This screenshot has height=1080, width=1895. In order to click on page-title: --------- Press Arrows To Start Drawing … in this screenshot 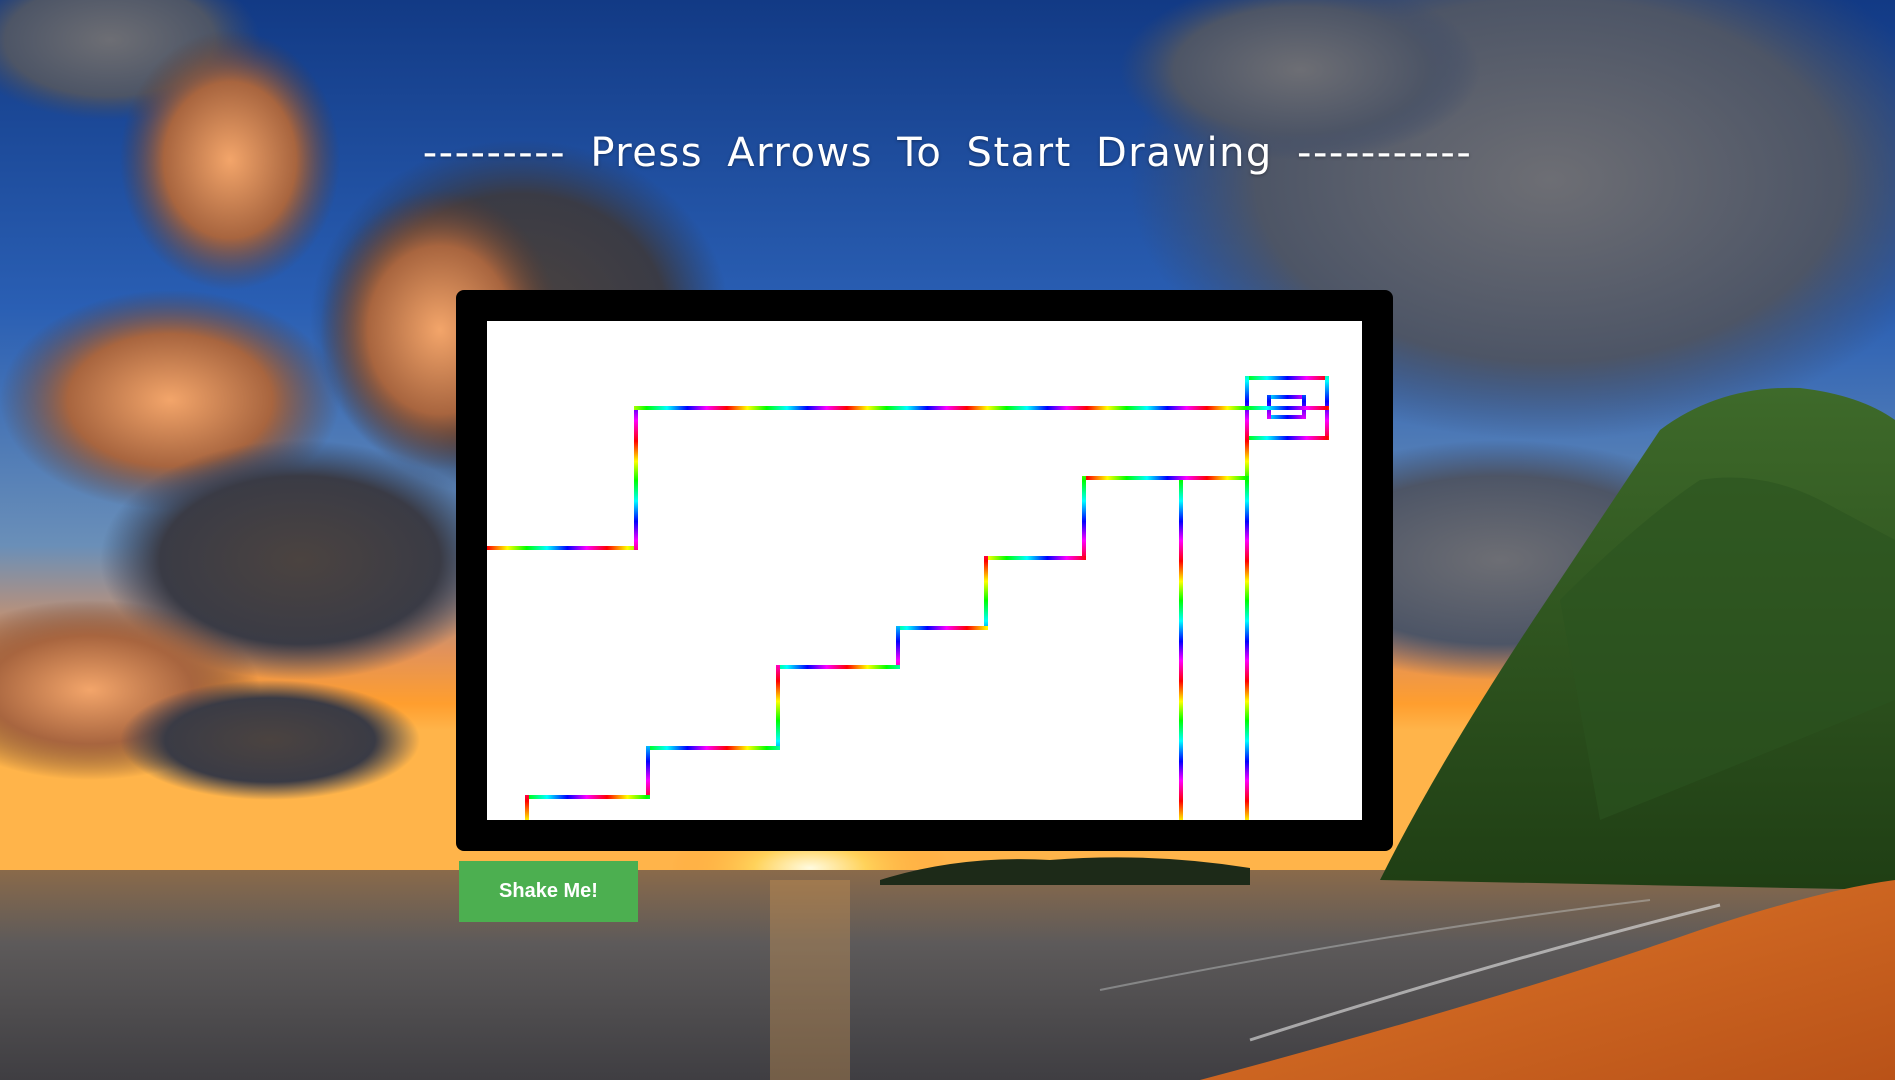, I will do `click(947, 153)`.